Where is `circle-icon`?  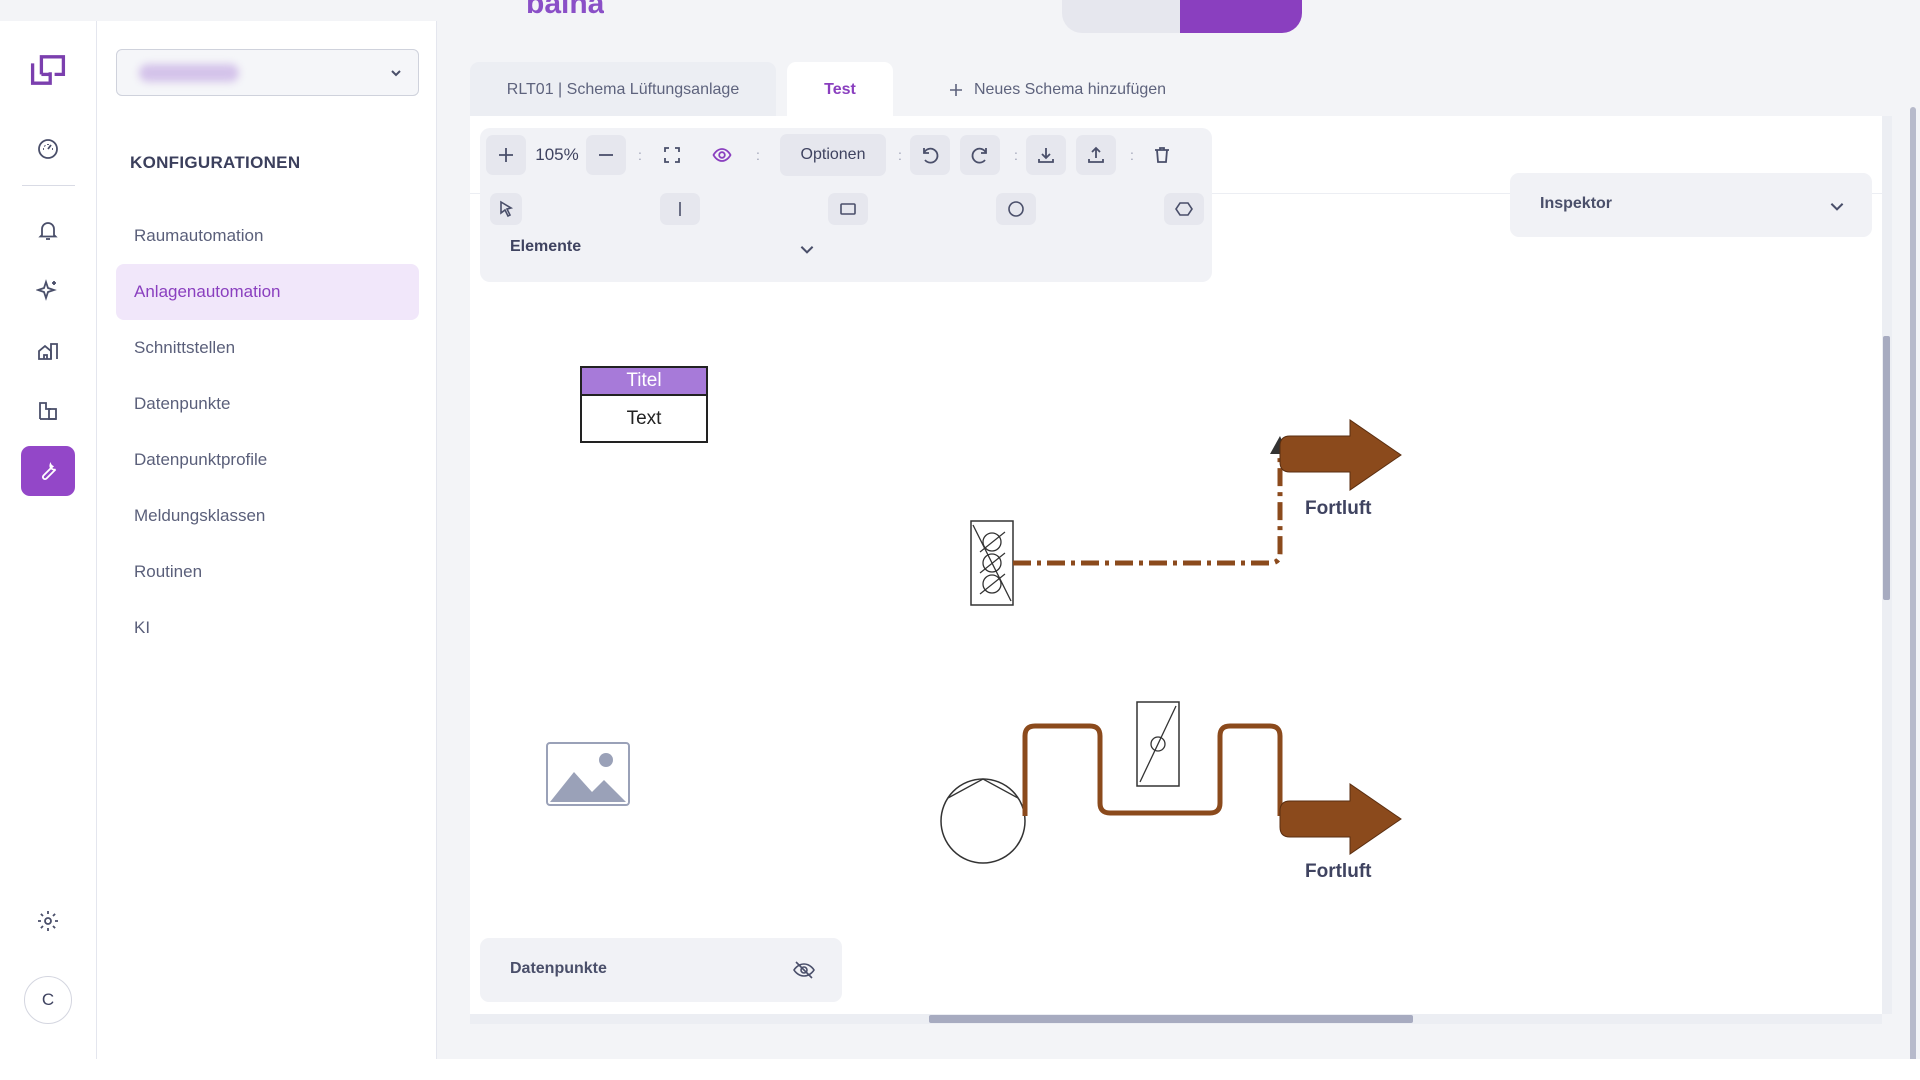
circle-icon is located at coordinates (1016, 209).